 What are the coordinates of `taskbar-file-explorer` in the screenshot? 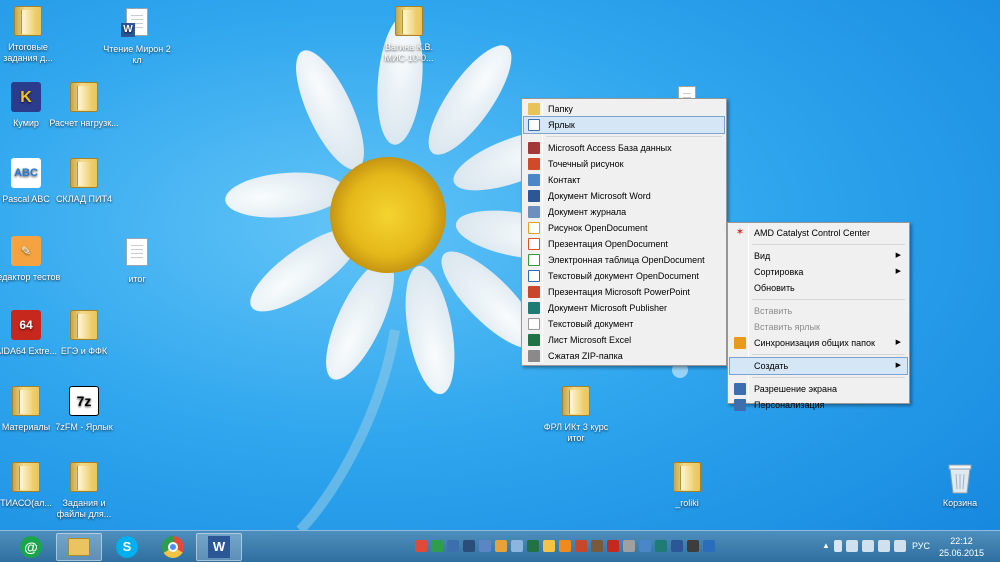 It's located at (79, 547).